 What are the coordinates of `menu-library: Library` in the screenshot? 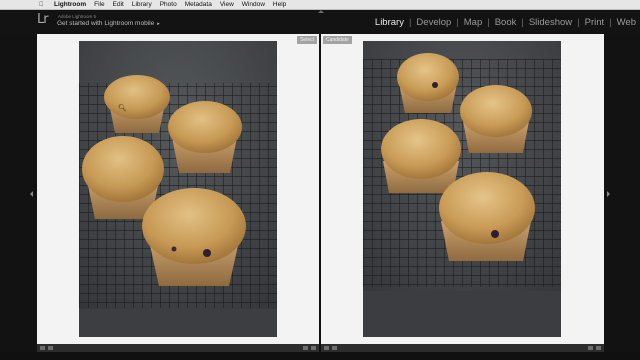 It's located at (142, 4).